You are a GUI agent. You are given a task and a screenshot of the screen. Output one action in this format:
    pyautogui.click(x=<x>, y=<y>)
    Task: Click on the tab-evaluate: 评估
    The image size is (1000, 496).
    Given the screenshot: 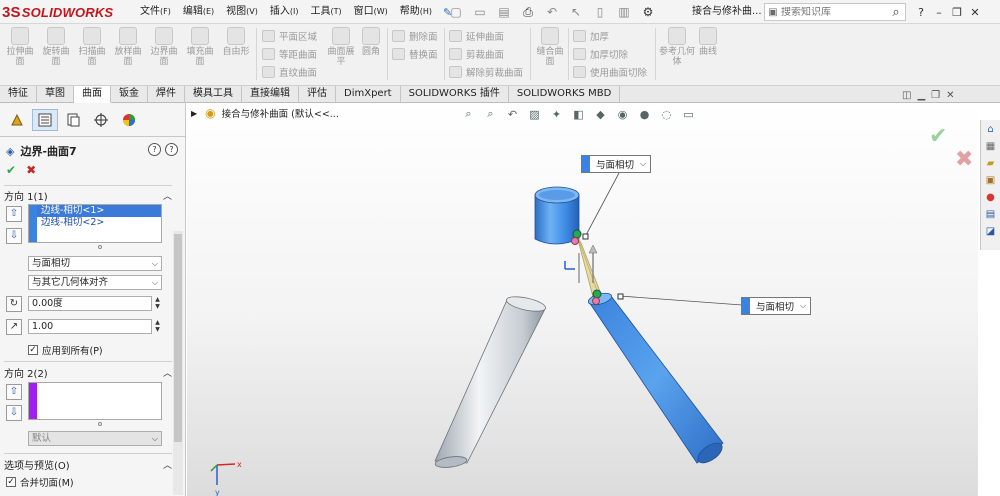 What is the action you would take?
    pyautogui.click(x=317, y=94)
    